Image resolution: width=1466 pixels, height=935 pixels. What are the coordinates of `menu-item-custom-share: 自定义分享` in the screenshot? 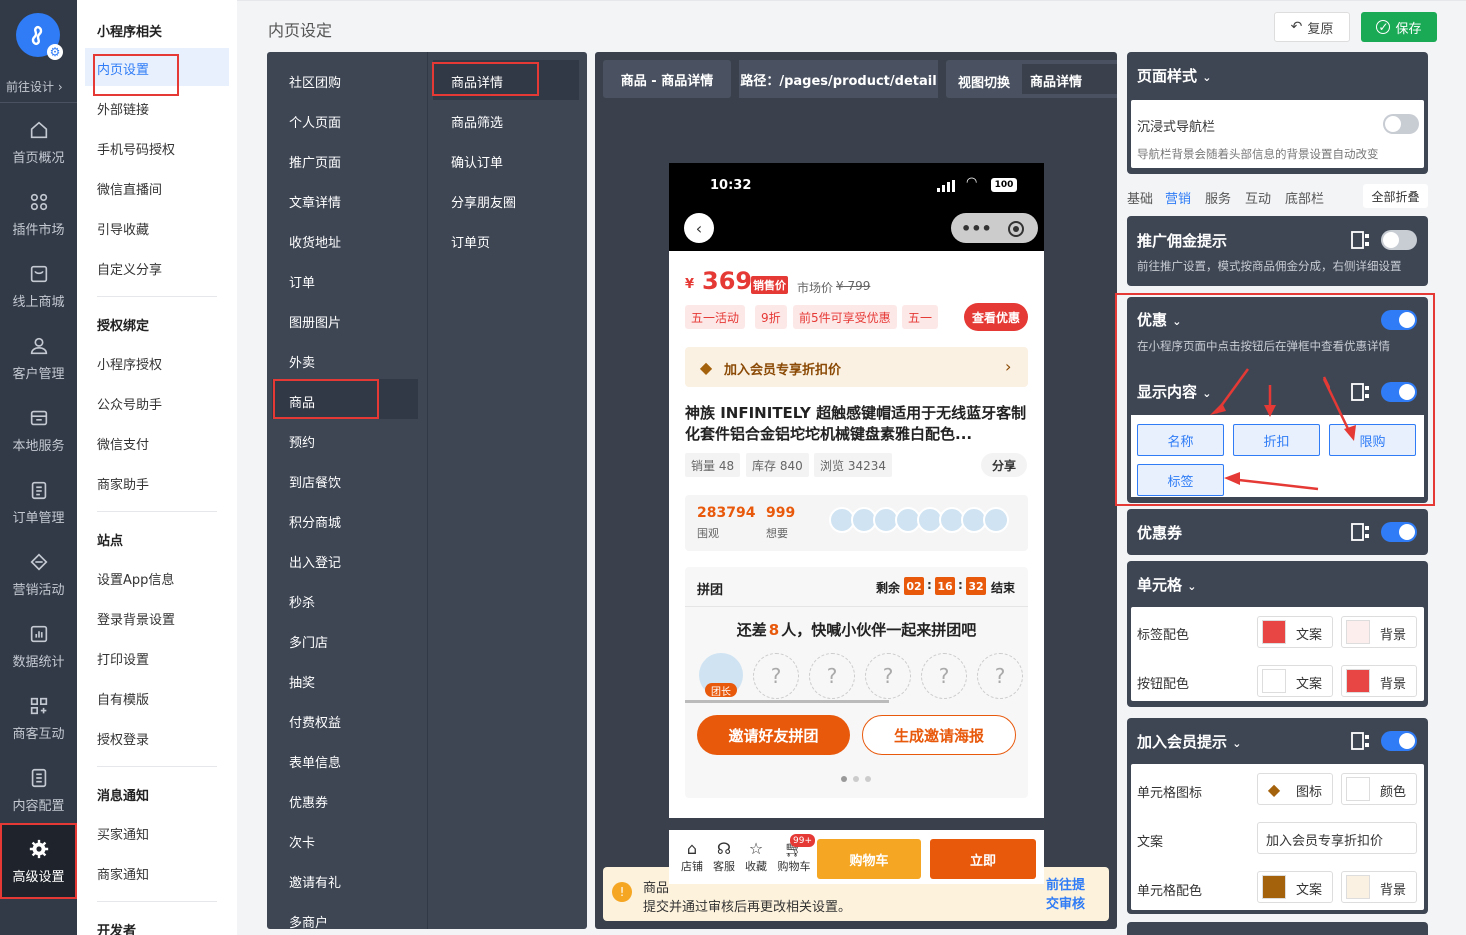 It's located at (129, 268).